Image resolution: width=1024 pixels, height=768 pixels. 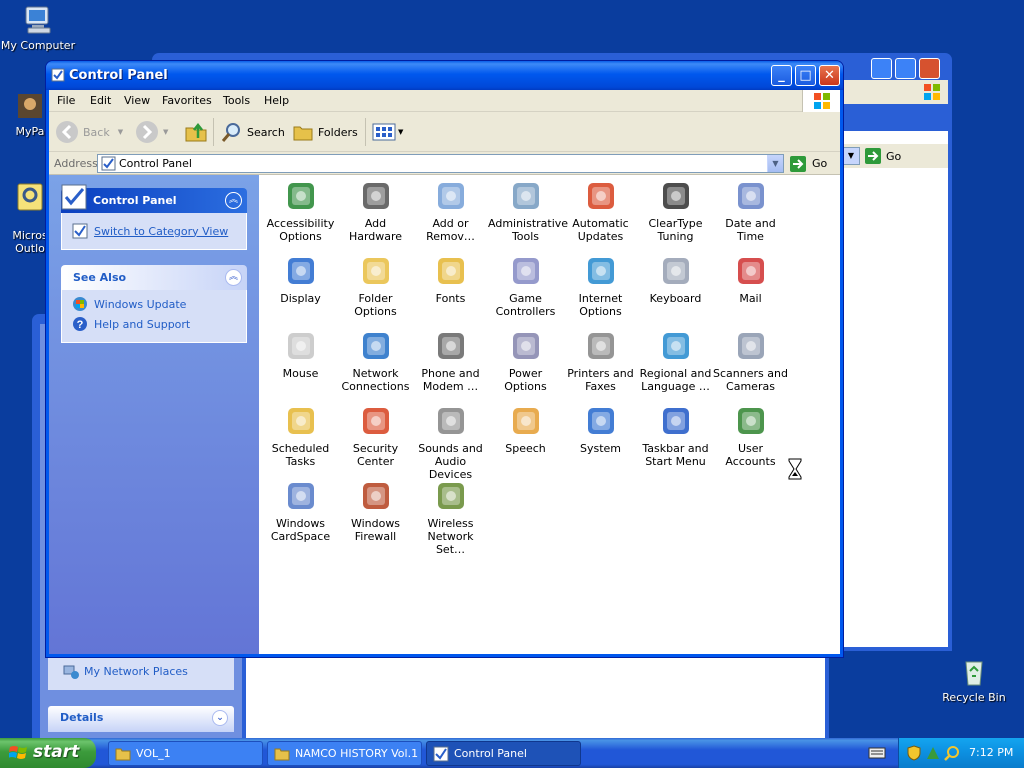 What do you see at coordinates (375, 436) in the screenshot?
I see `control-panel-item: Security Center` at bounding box center [375, 436].